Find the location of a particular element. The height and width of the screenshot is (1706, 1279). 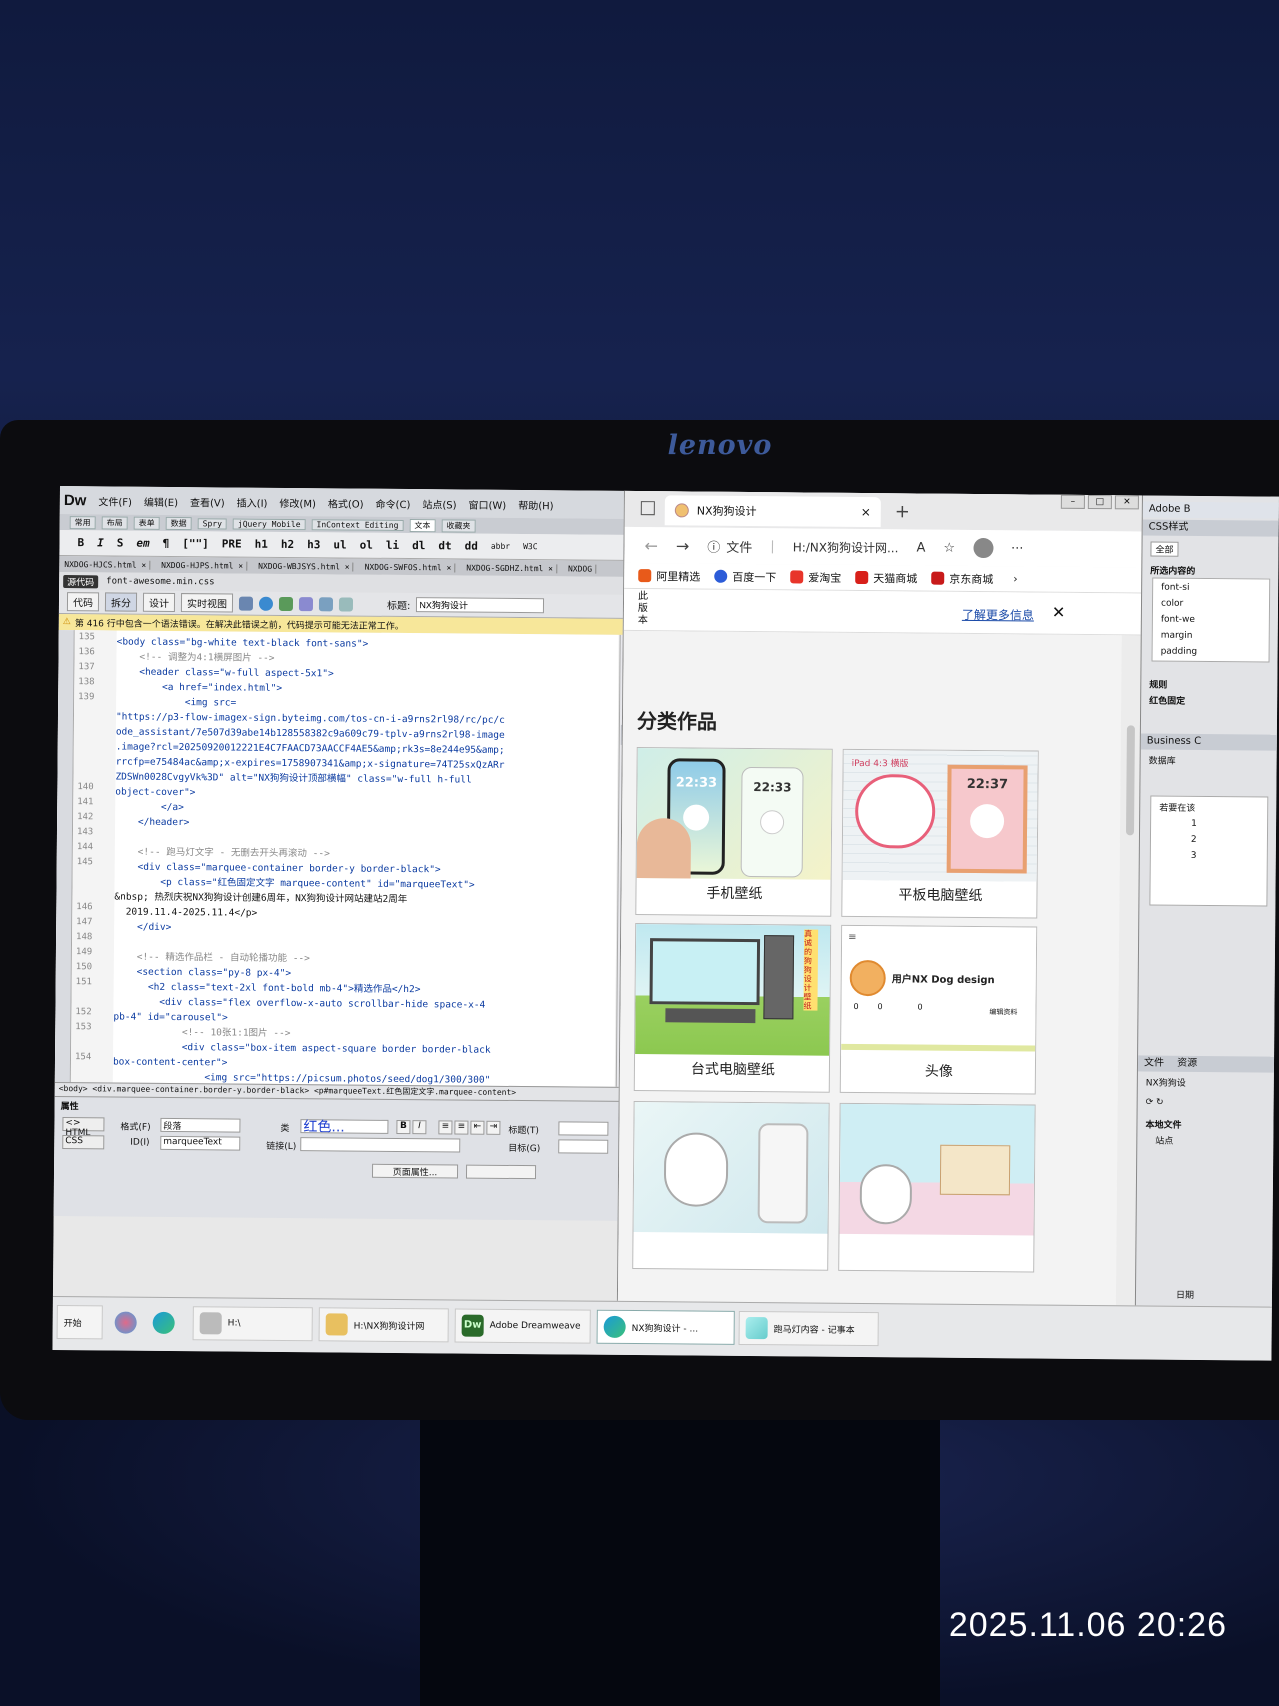

h1-button: h1 is located at coordinates (261, 544).